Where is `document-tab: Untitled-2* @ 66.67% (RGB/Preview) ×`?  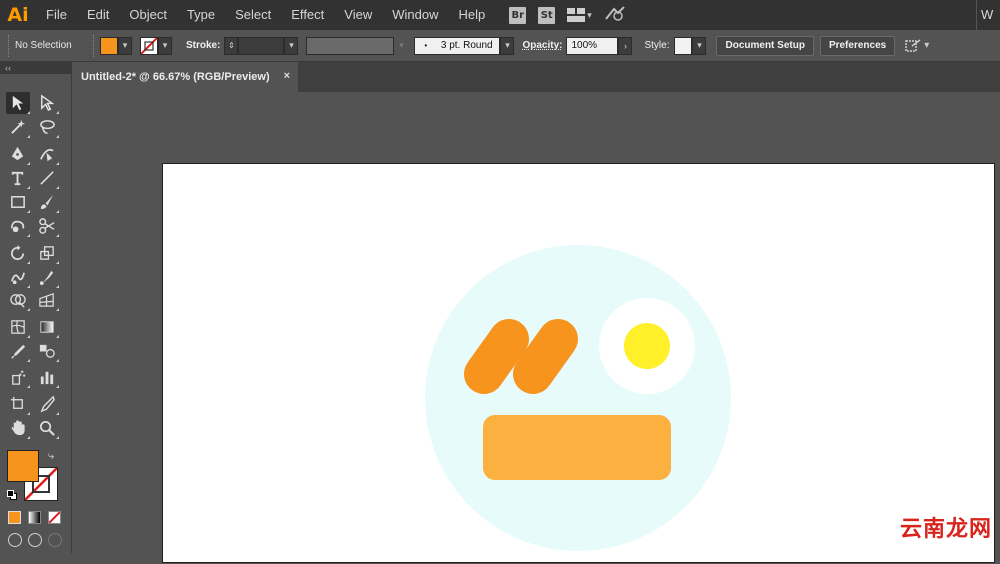 document-tab: Untitled-2* @ 66.67% (RGB/Preview) × is located at coordinates (185, 77).